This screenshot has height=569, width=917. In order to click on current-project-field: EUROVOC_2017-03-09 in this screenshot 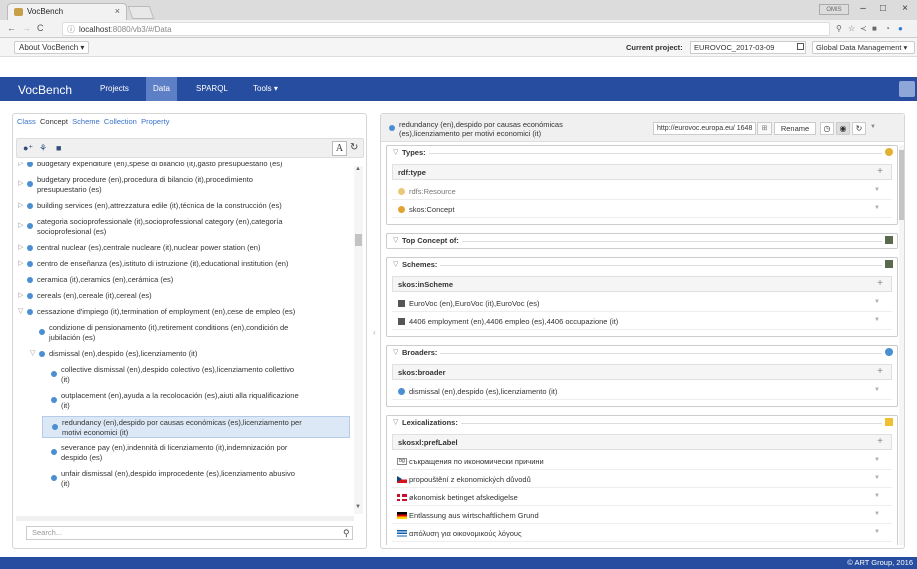, I will do `click(748, 47)`.